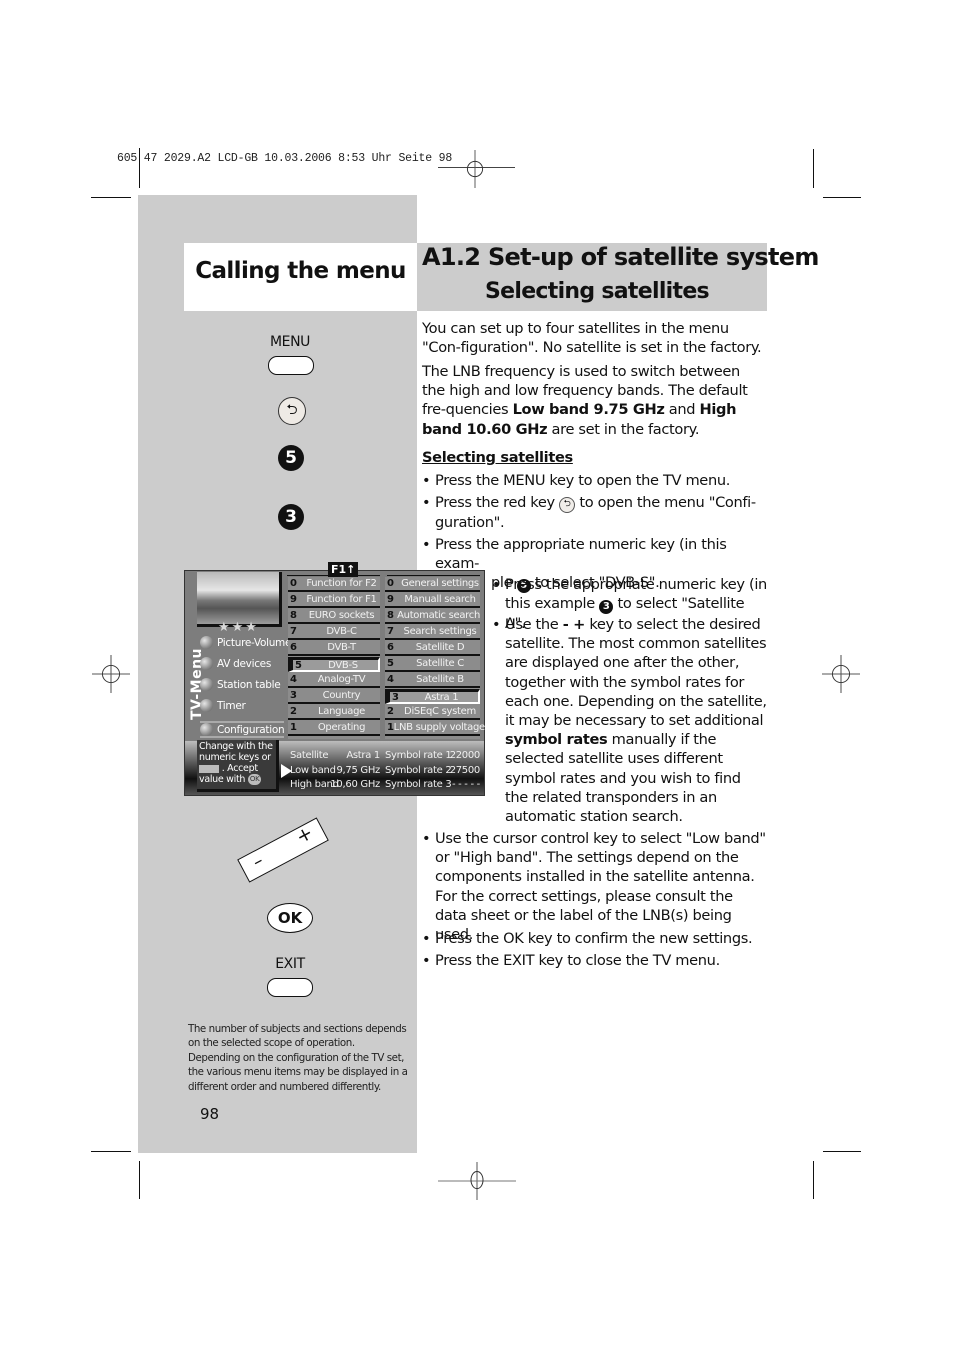  Describe the element at coordinates (440, 631) in the screenshot. I see `menu-item-label: Search settings` at that location.